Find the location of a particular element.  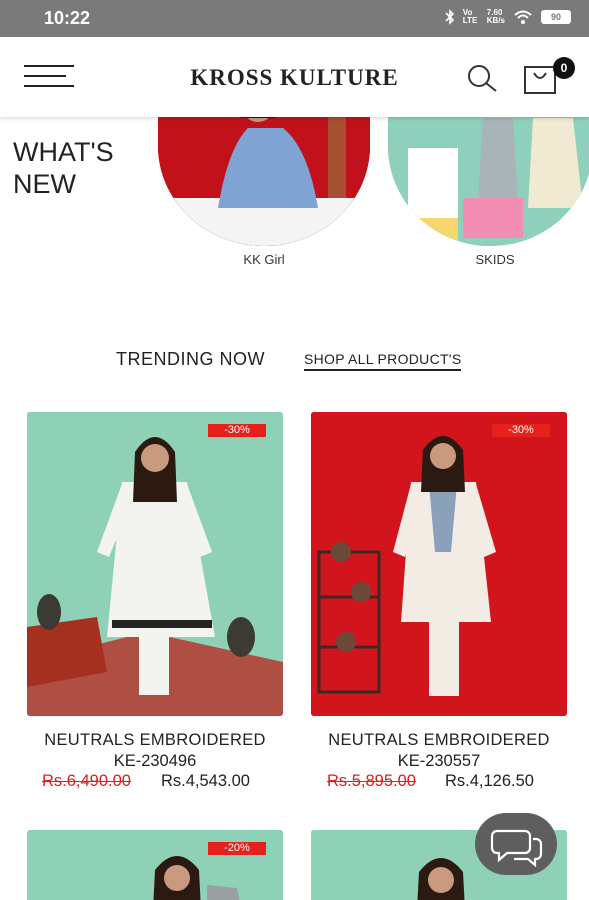

category-label-skids: SKIDS is located at coordinates (495, 259).